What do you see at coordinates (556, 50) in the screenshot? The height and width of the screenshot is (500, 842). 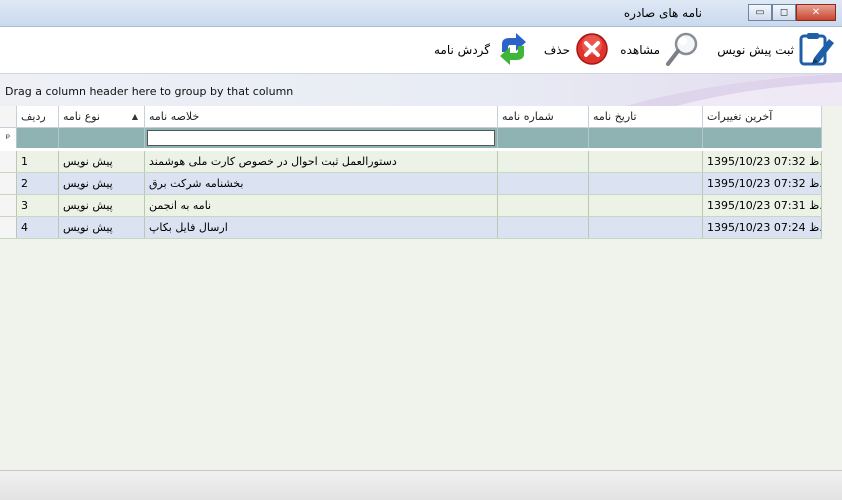 I see `delete-label: حذف` at bounding box center [556, 50].